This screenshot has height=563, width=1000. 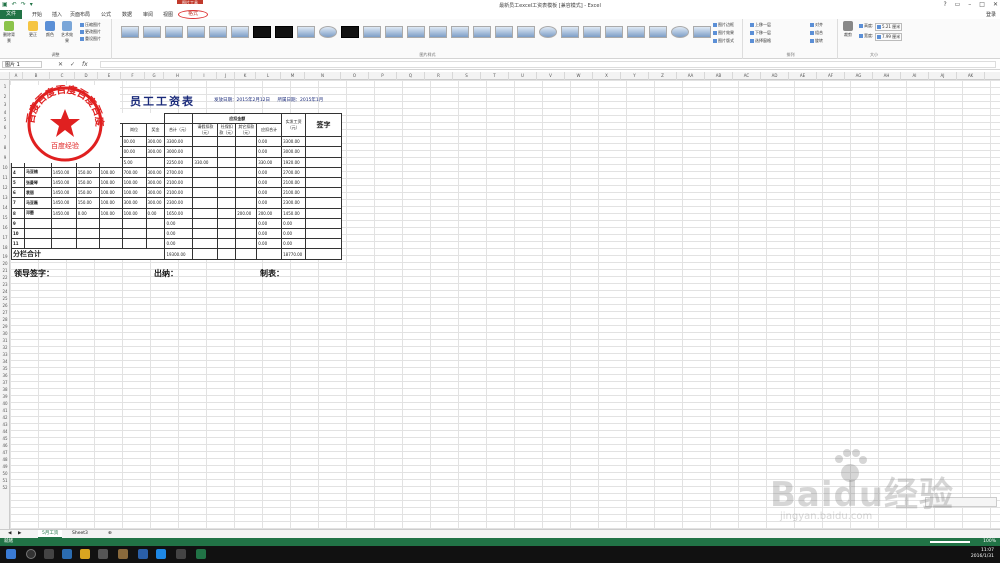 I want to click on table-cell-total: 2100.00, so click(x=179, y=182).